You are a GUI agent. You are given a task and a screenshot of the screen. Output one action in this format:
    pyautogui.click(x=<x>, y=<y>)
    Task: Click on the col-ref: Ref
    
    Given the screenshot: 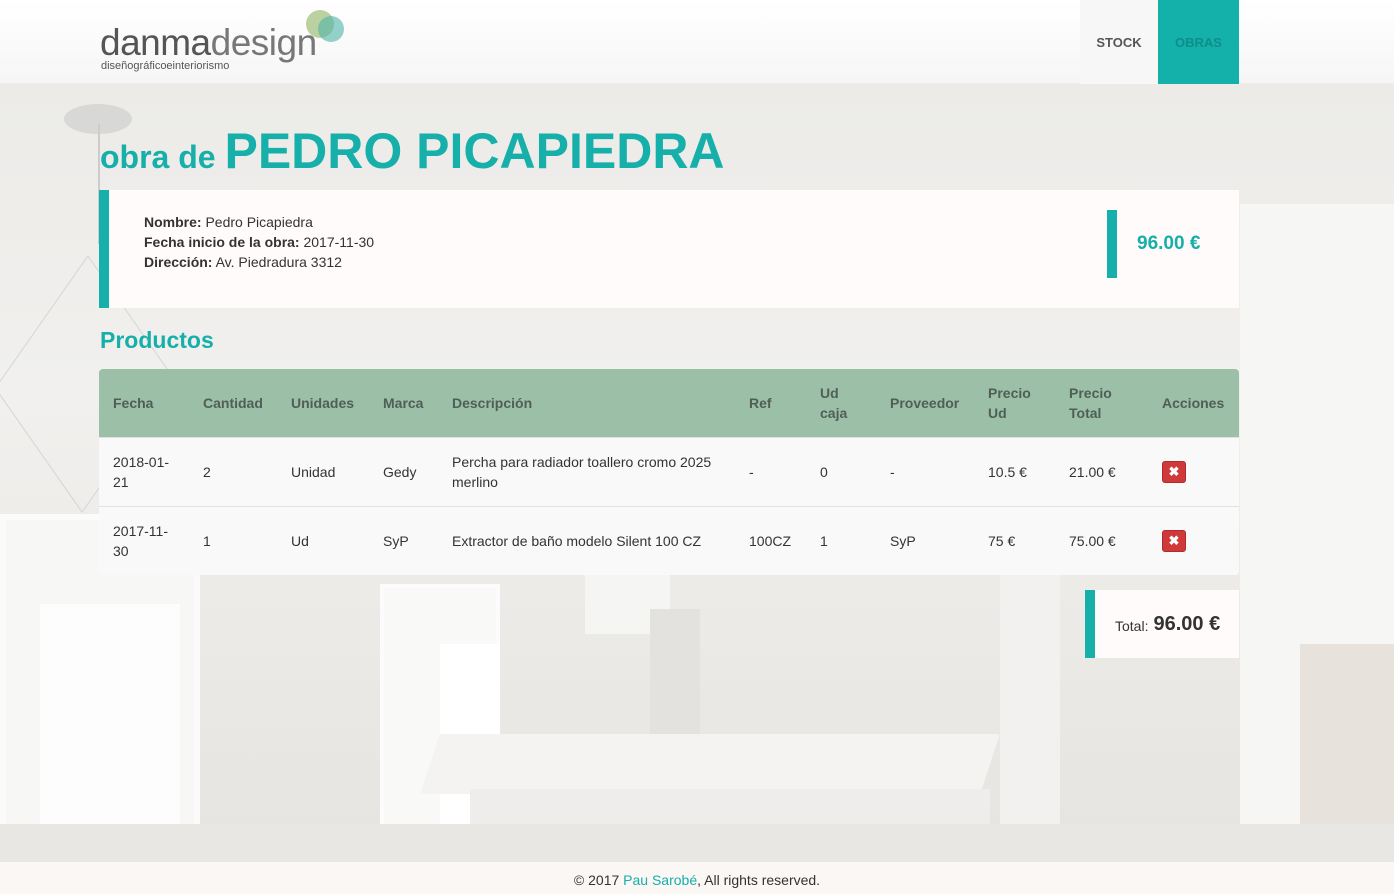 What is the action you would take?
    pyautogui.click(x=760, y=402)
    